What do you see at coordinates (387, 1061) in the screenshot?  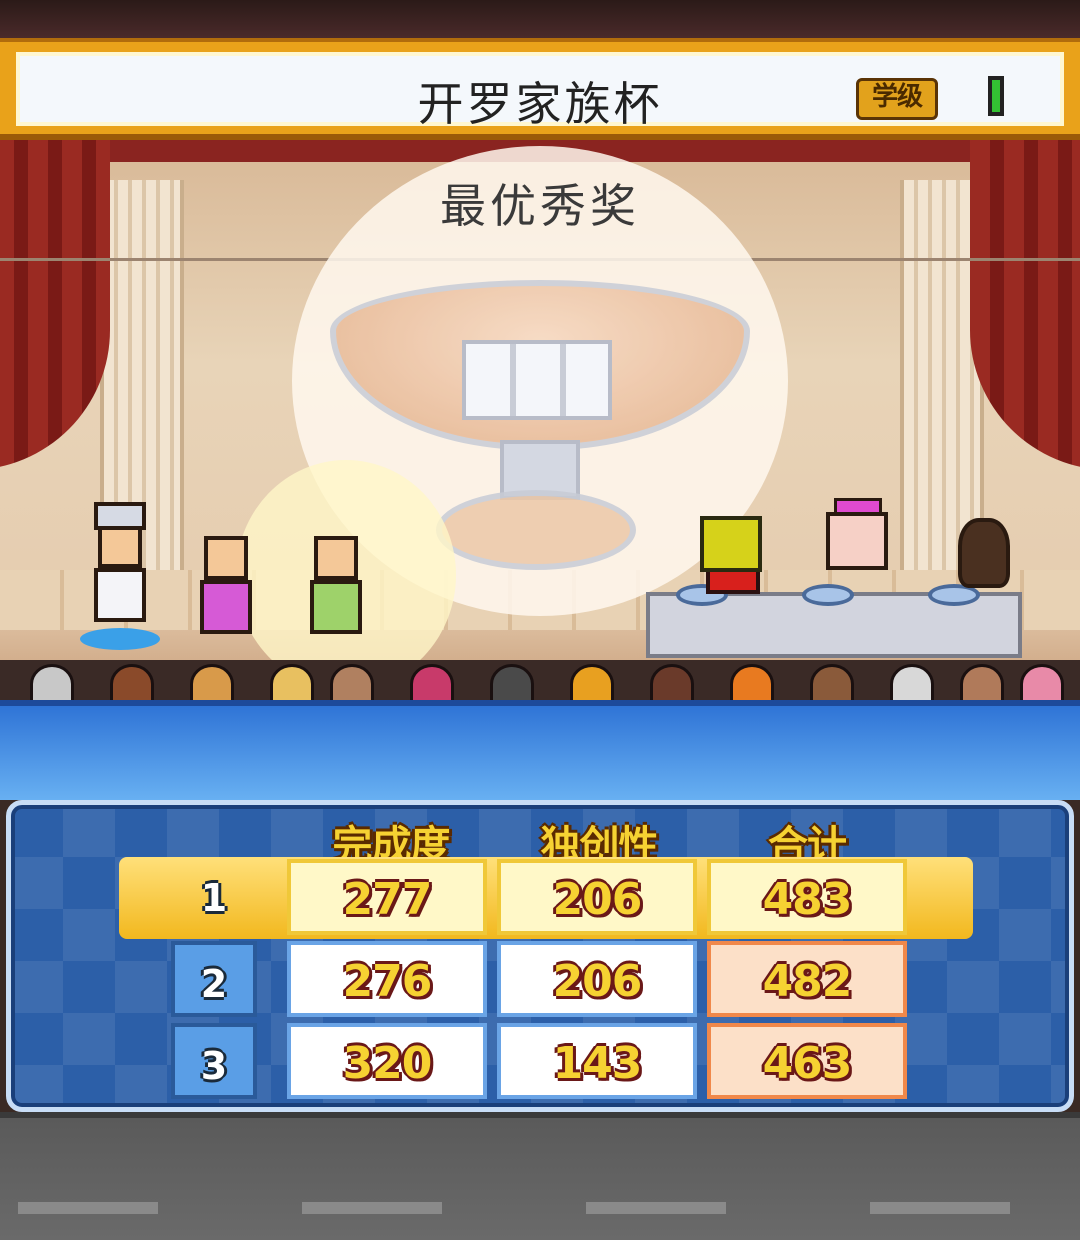 I see `score-completion: 320` at bounding box center [387, 1061].